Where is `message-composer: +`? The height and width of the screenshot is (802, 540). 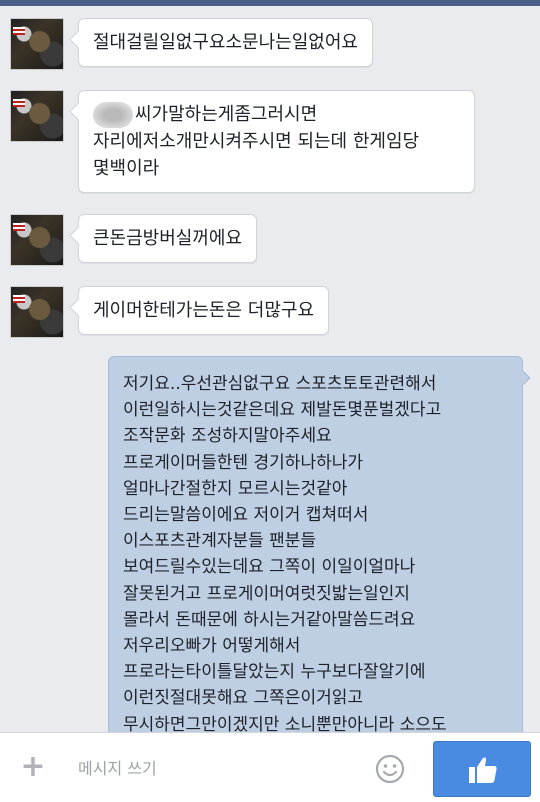 message-composer: + is located at coordinates (270, 767).